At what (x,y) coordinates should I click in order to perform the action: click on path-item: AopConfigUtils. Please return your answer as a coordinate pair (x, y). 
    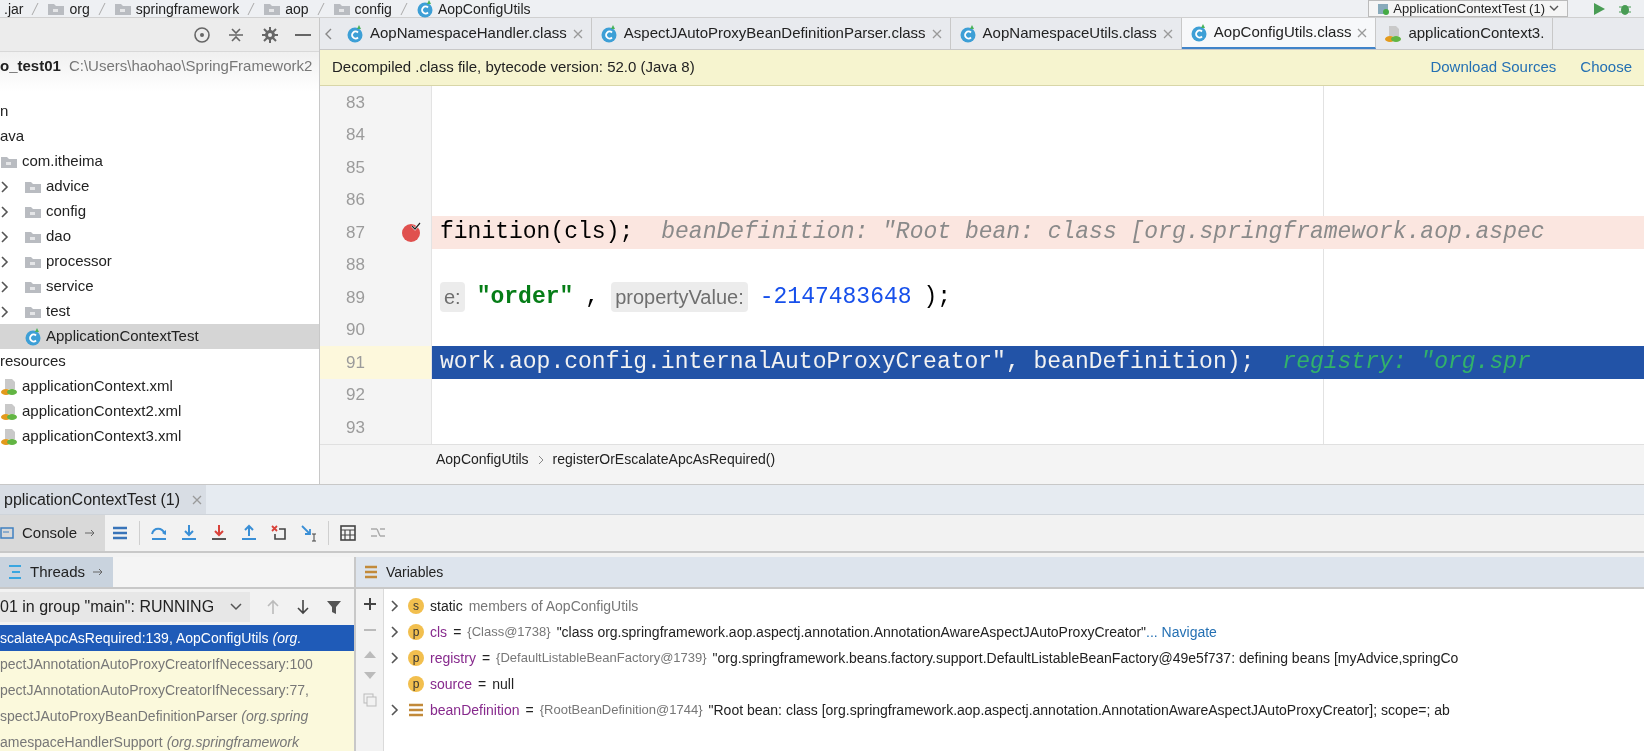
    Looking at the image, I should click on (484, 9).